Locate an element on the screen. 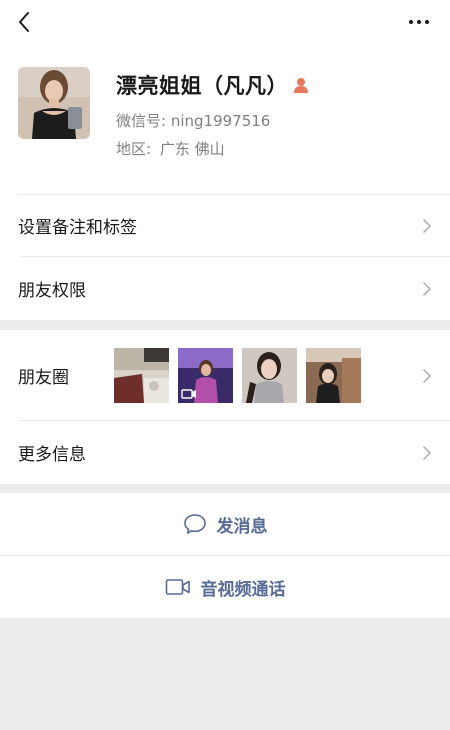 The image size is (450, 730). region-label: 地区: is located at coordinates (134, 149).